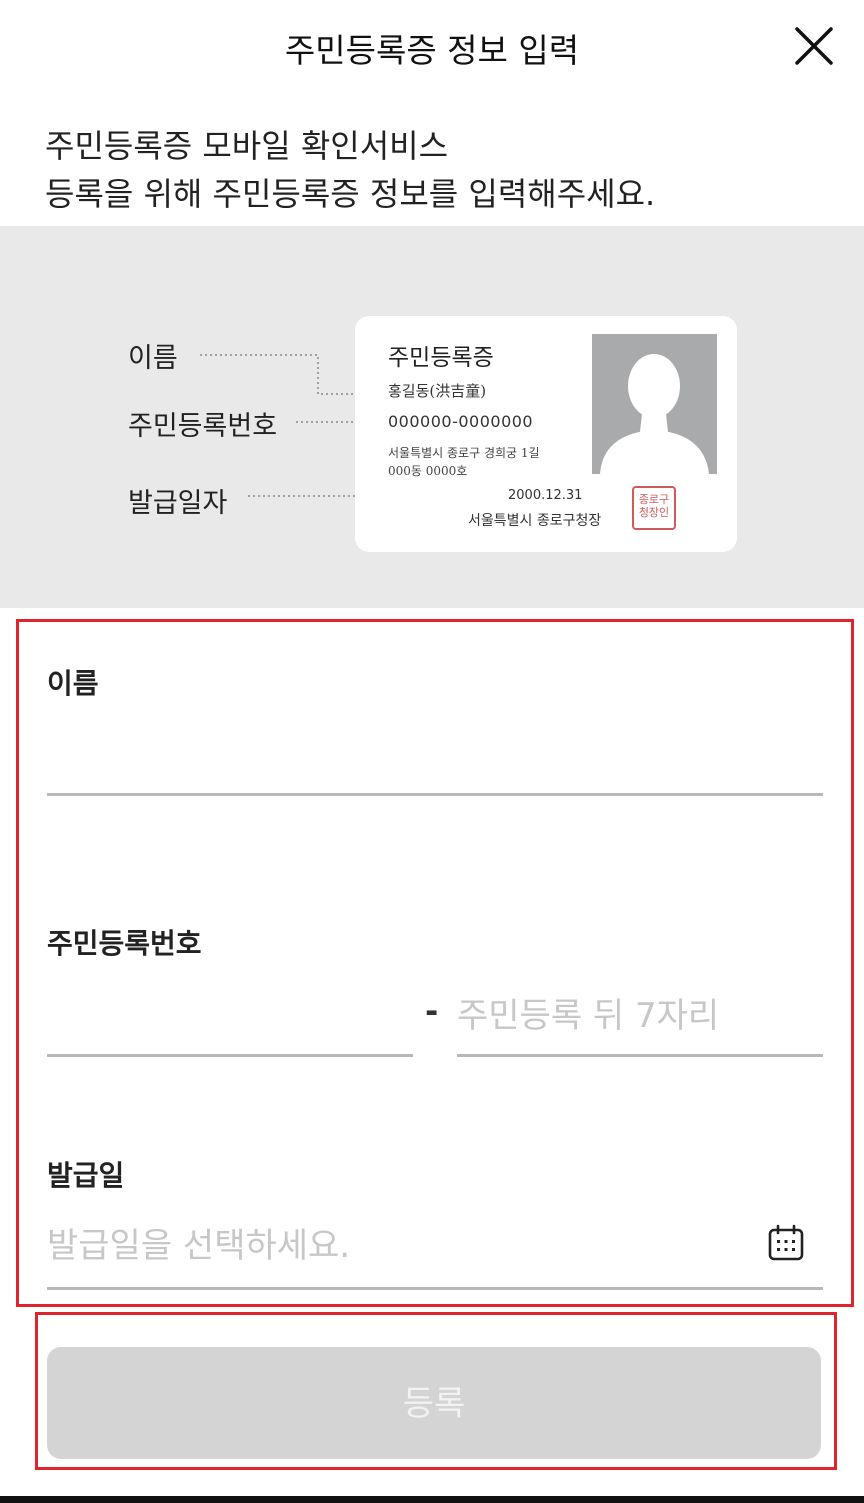 The height and width of the screenshot is (1503, 864). I want to click on seal-line-2: 청장인, so click(654, 512).